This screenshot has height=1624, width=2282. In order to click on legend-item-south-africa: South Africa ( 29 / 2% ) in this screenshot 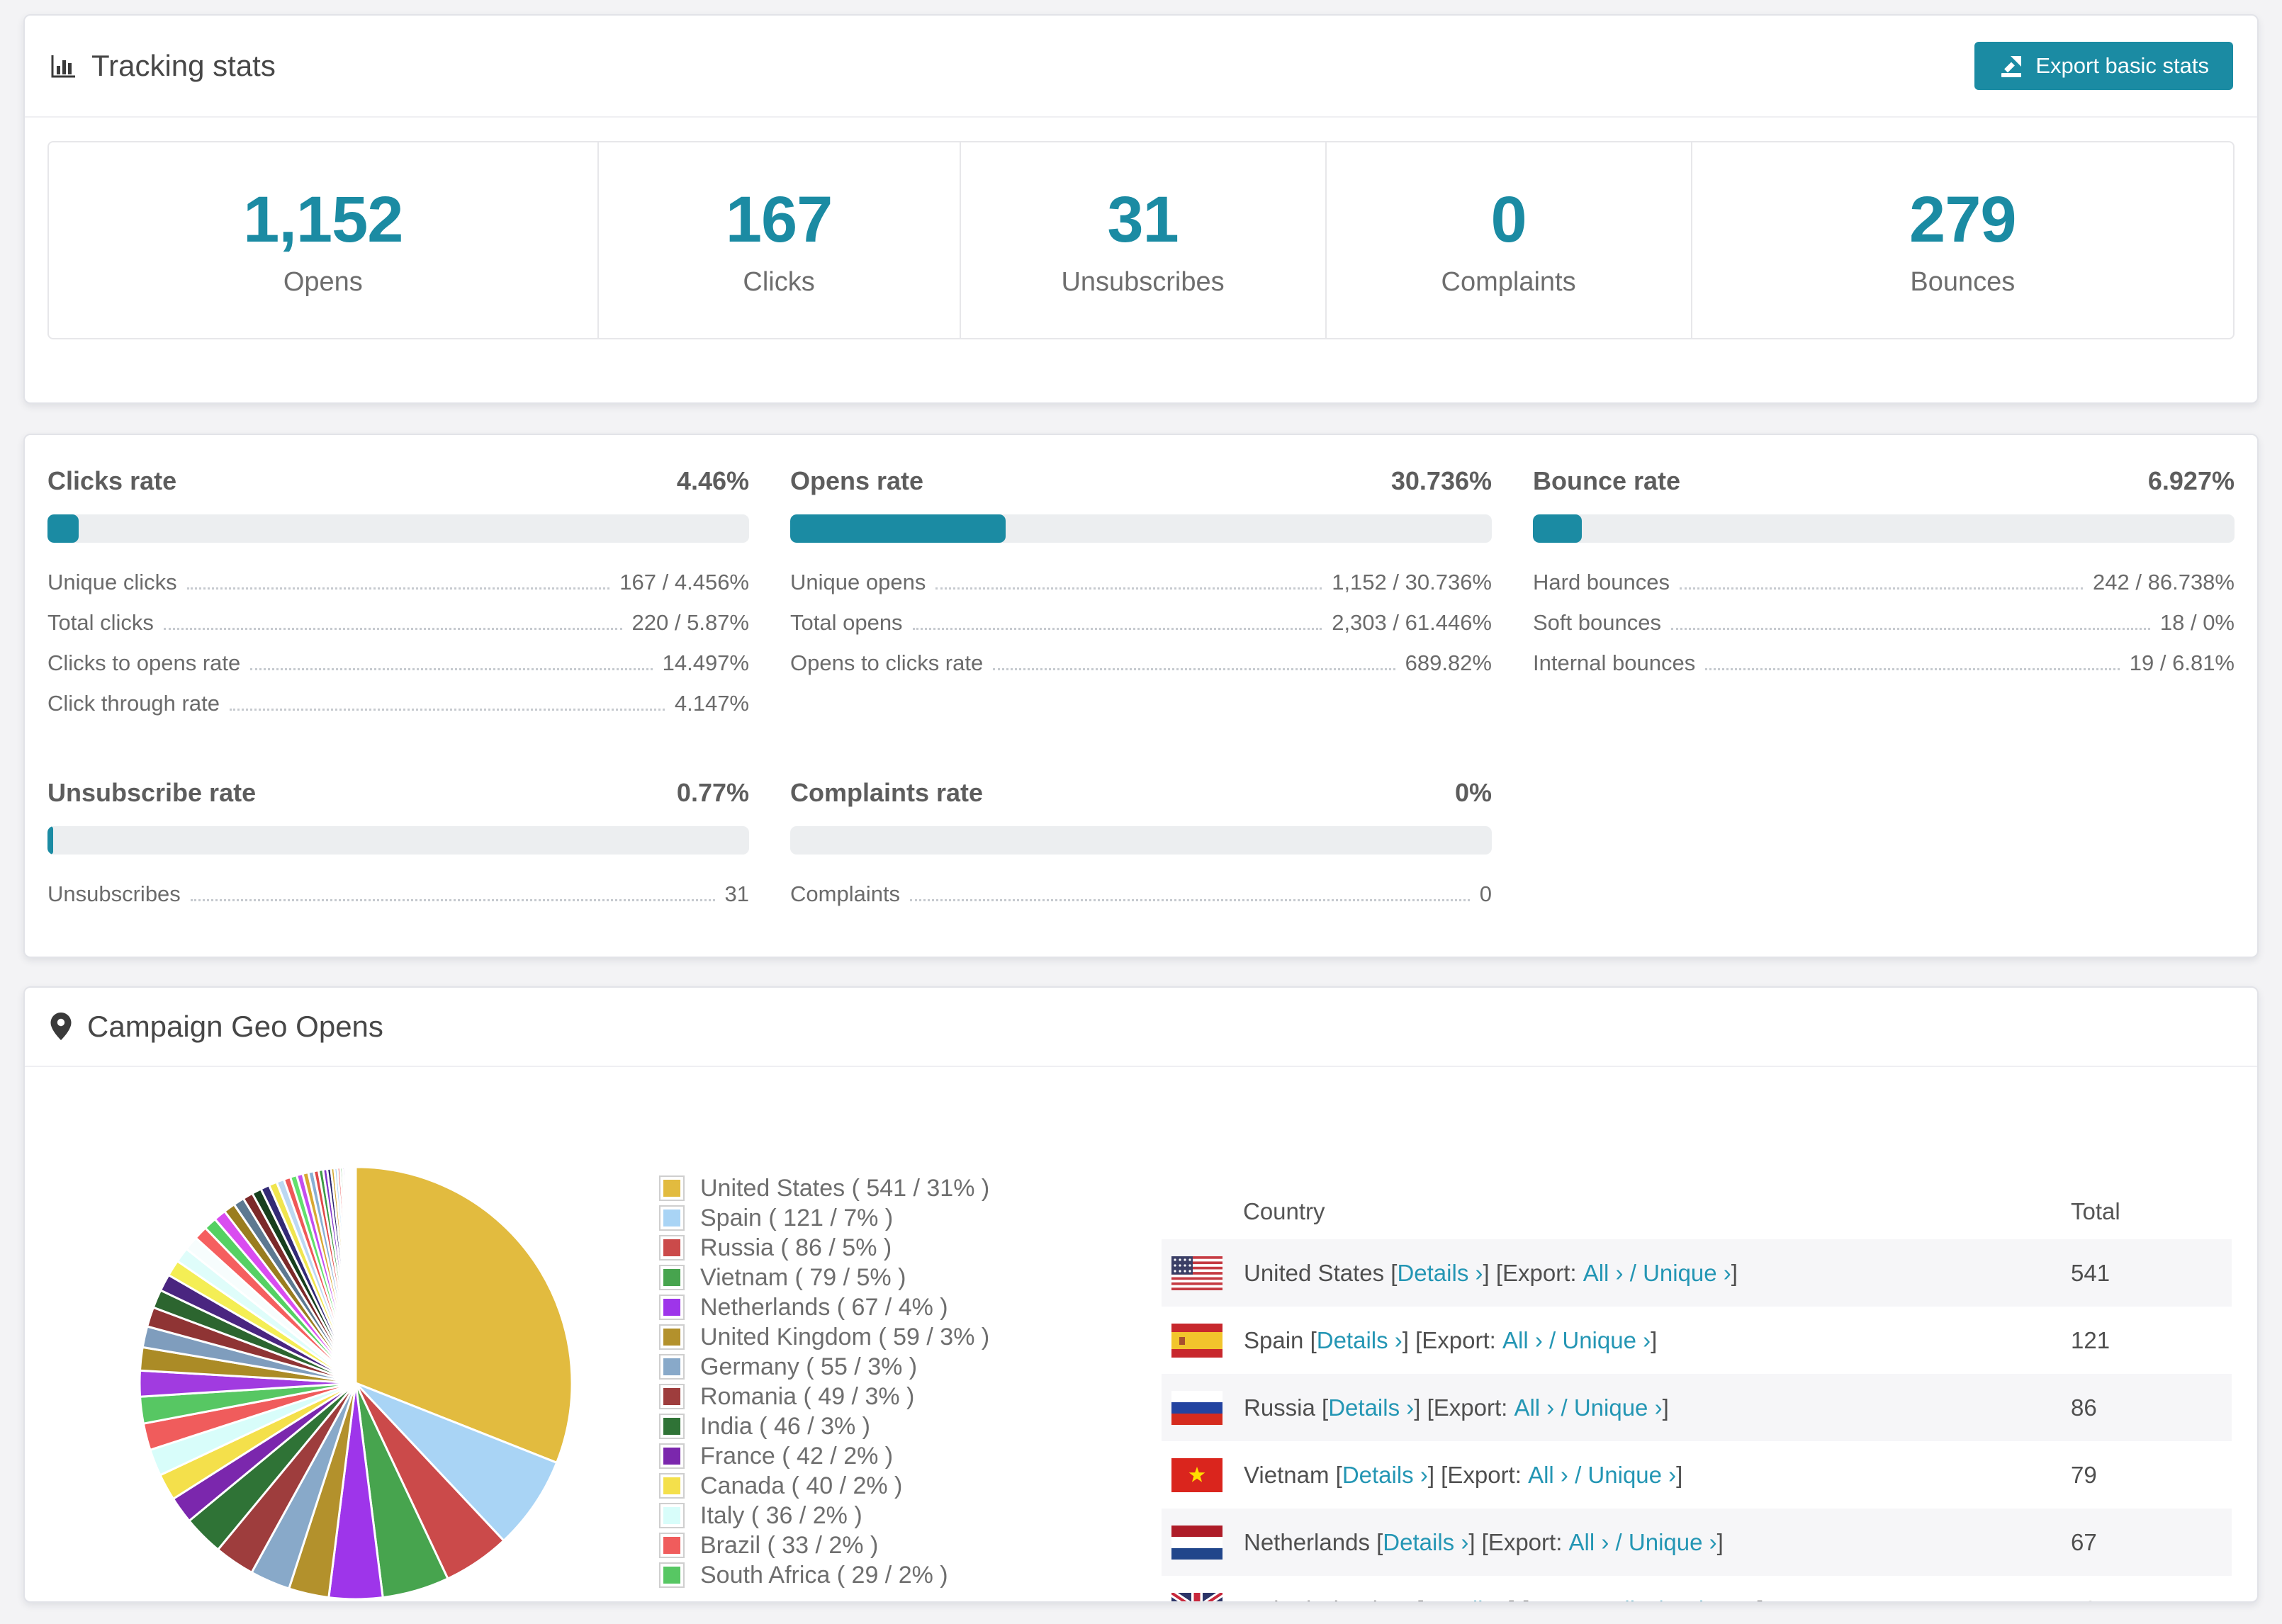, I will do `click(824, 1575)`.